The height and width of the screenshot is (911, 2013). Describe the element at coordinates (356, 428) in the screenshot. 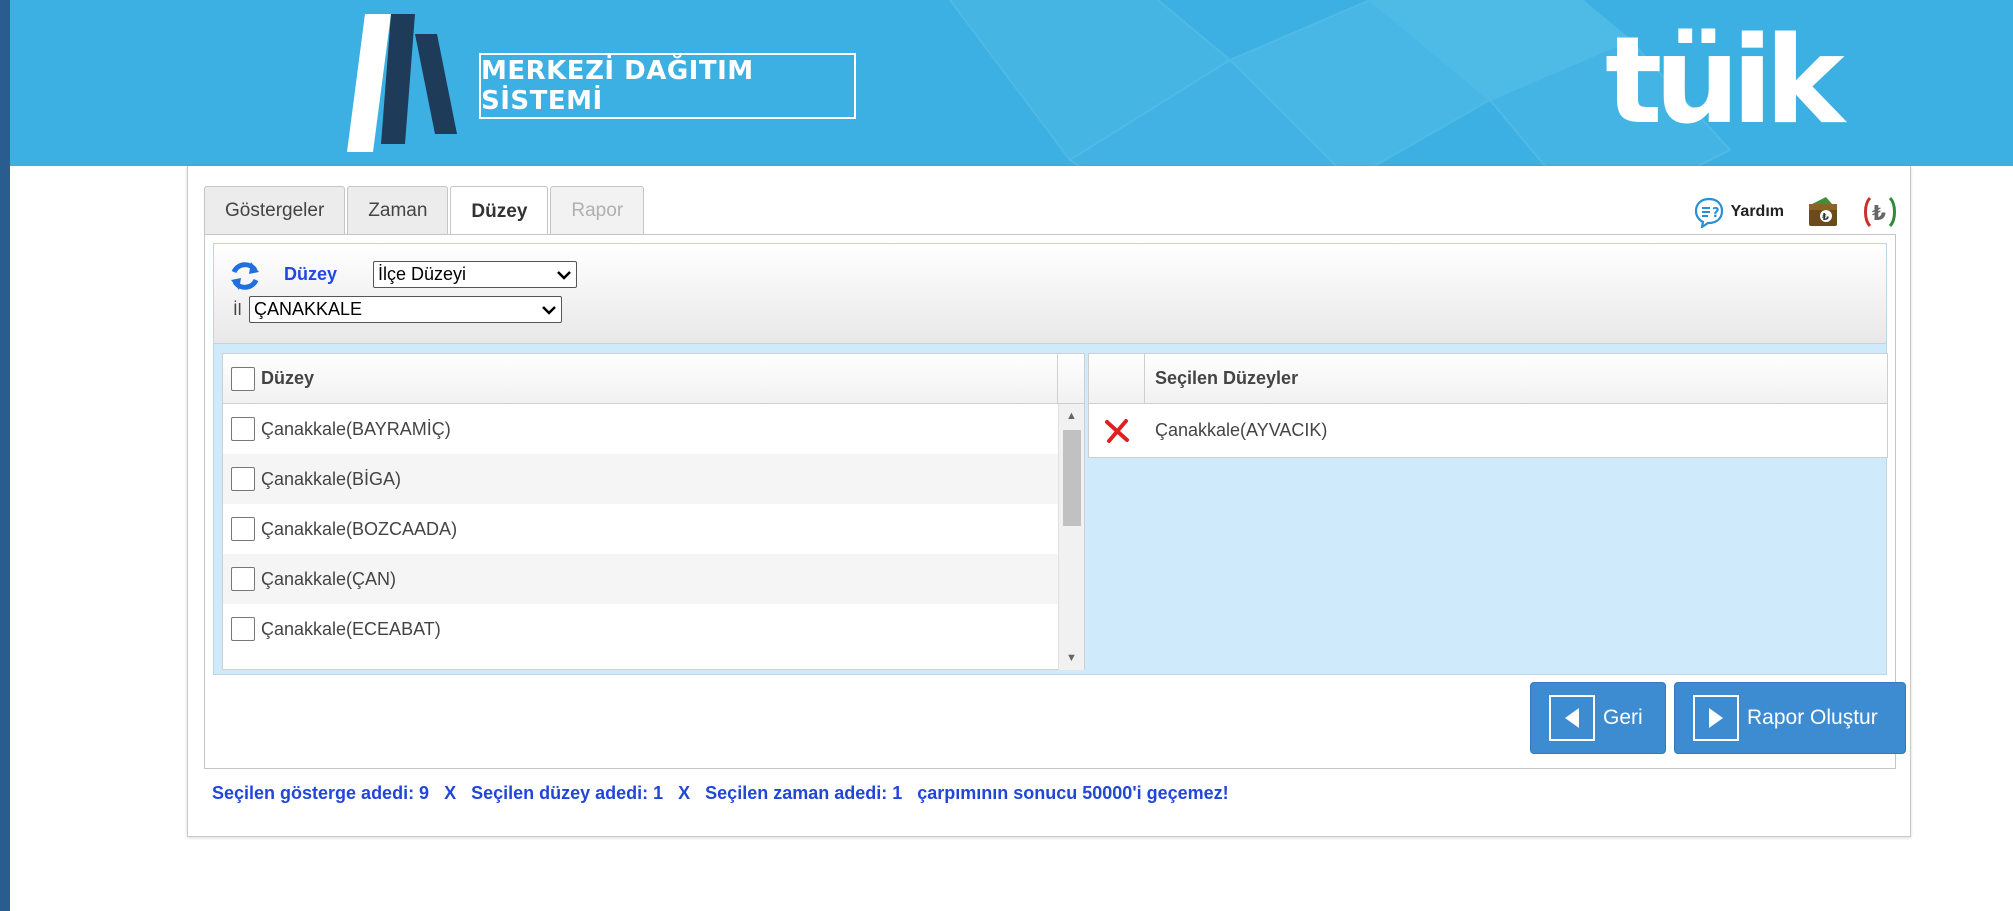

I see `list-item-label: Çanakkale(BAYRAMİÇ)` at that location.